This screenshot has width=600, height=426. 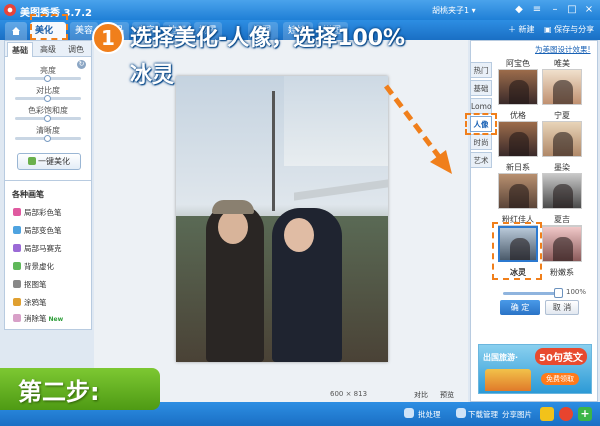 What do you see at coordinates (520, 307) in the screenshot?
I see `confirm-button: 确 定` at bounding box center [520, 307].